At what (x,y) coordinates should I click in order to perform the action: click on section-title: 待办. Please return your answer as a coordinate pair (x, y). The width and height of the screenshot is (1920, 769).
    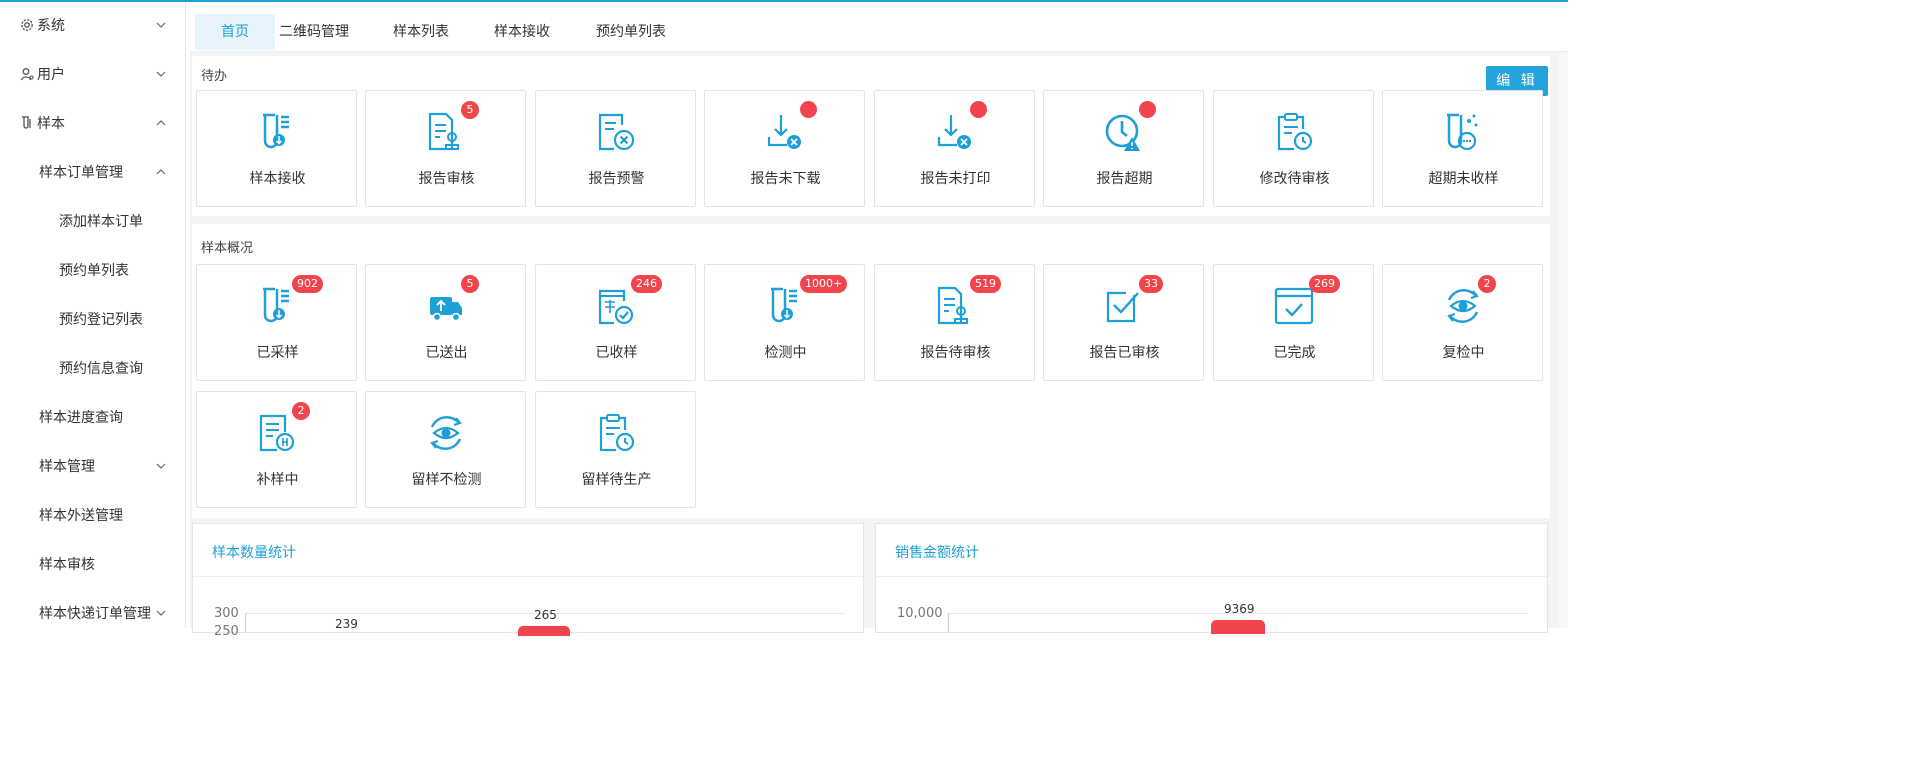
    Looking at the image, I should click on (214, 76).